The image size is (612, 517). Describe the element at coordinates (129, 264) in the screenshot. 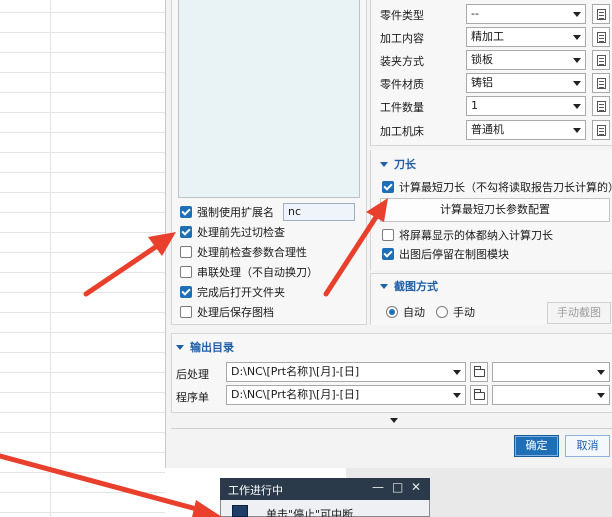

I see `arrow-to-overcut-check` at that location.